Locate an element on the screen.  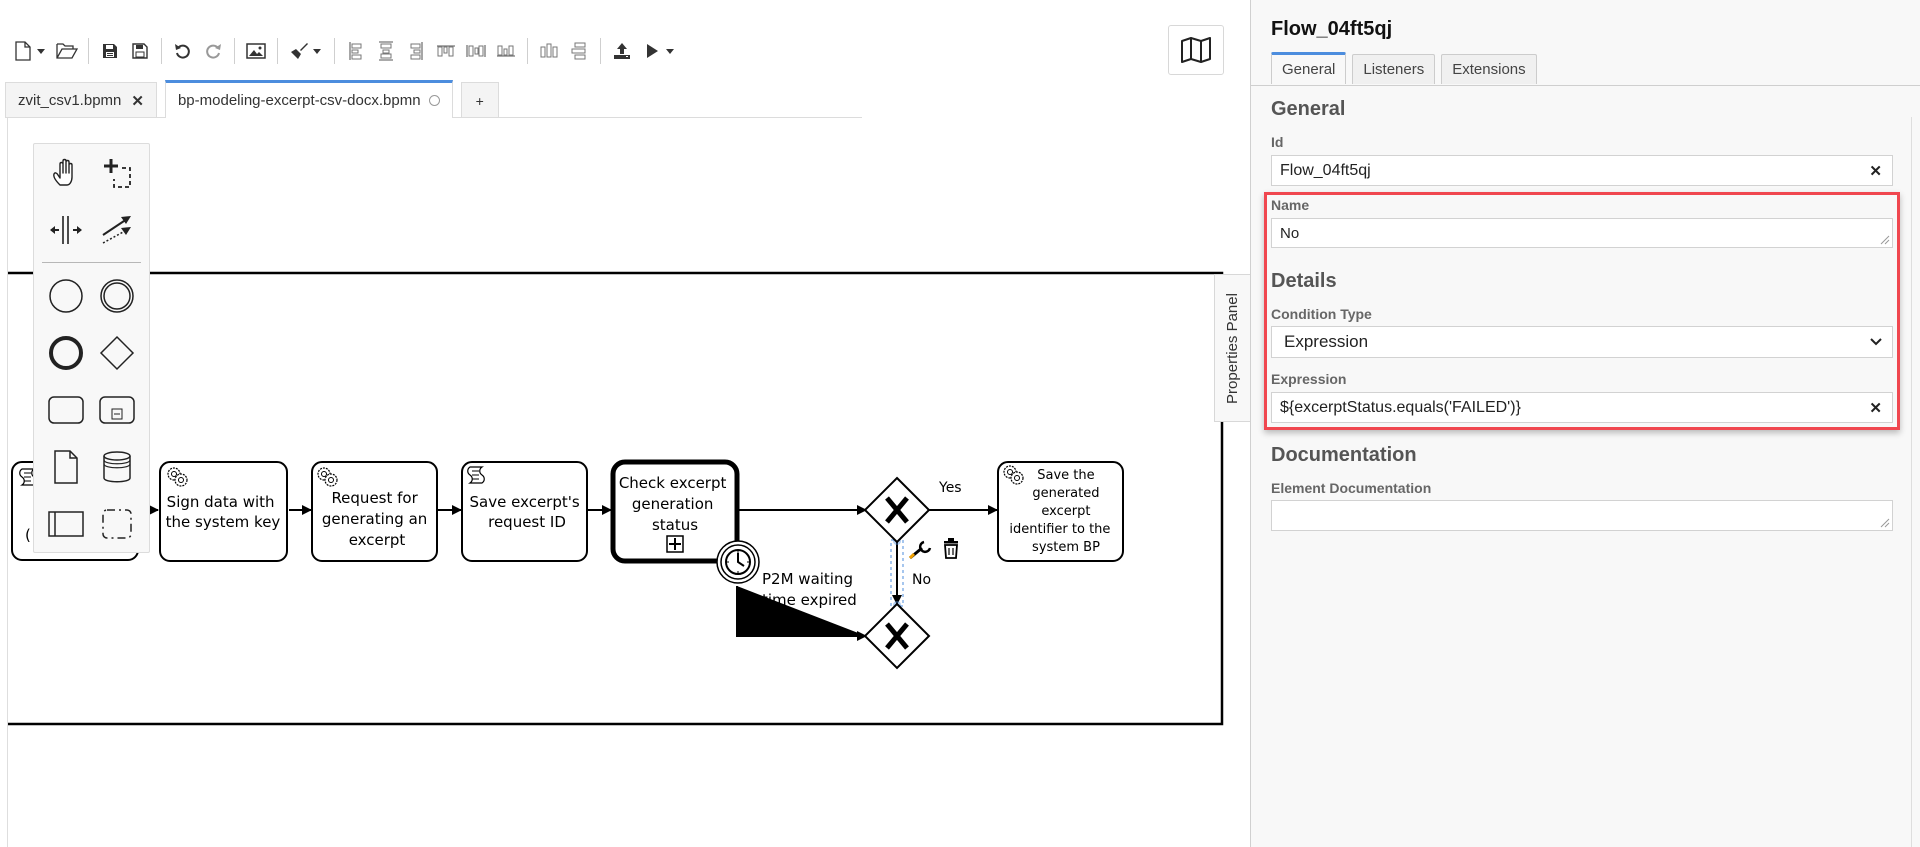
delete-icon is located at coordinates (951, 548).